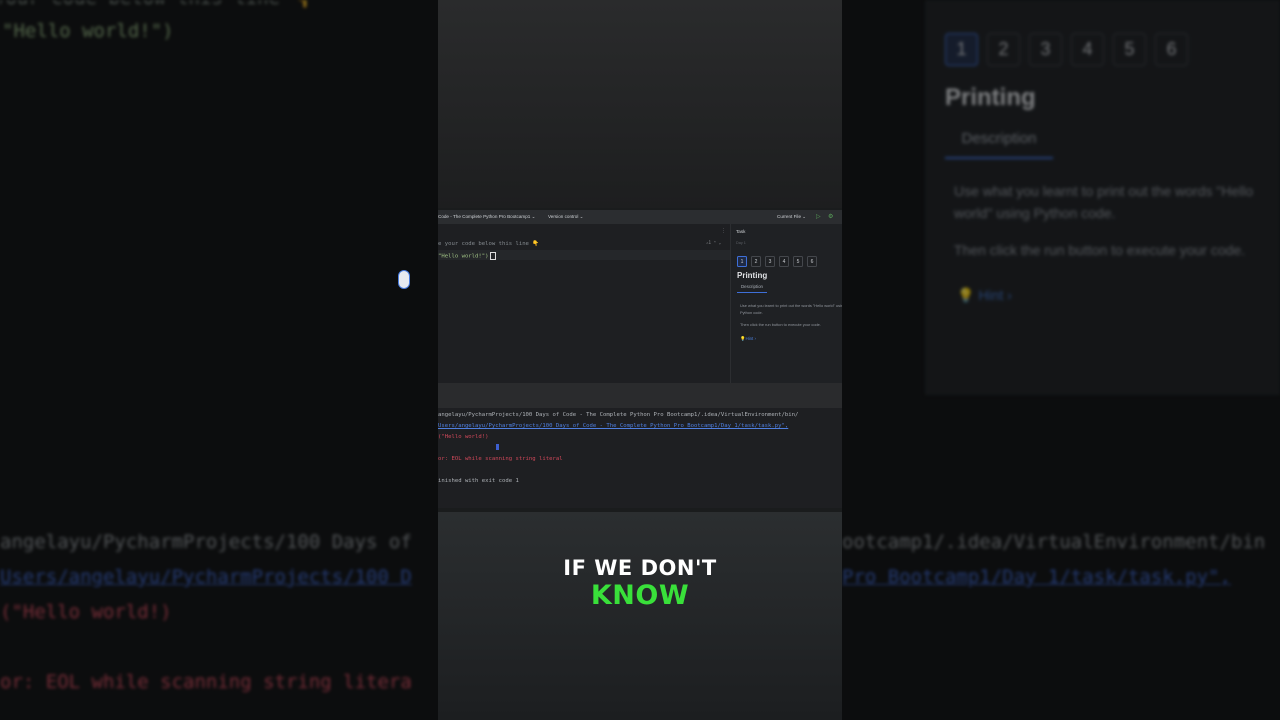 The height and width of the screenshot is (720, 1280). I want to click on console-line: ("Hello world!), so click(463, 437).